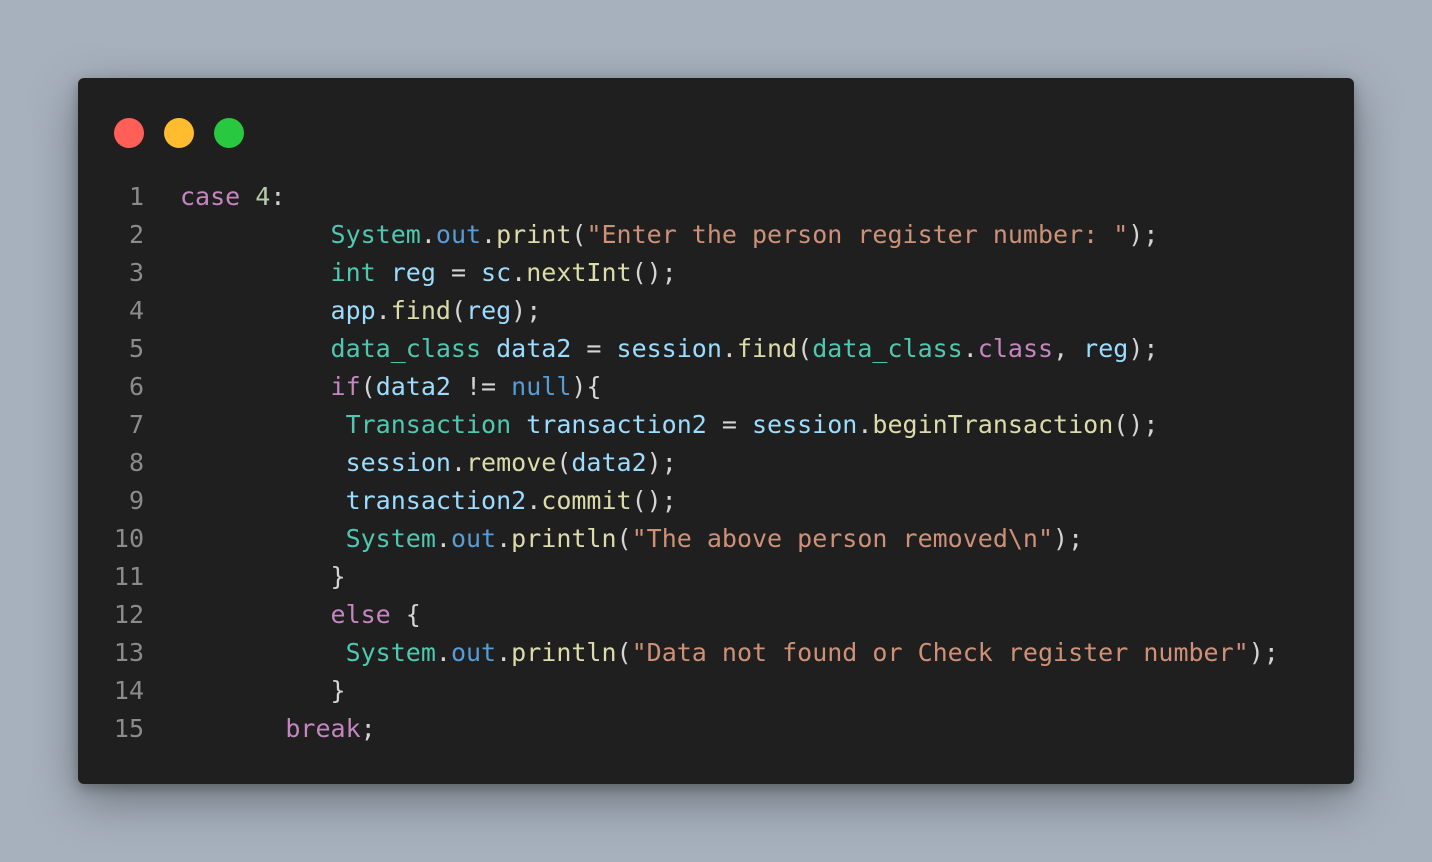 The width and height of the screenshot is (1432, 862). What do you see at coordinates (1068, 348) in the screenshot?
I see `code-token: ,` at bounding box center [1068, 348].